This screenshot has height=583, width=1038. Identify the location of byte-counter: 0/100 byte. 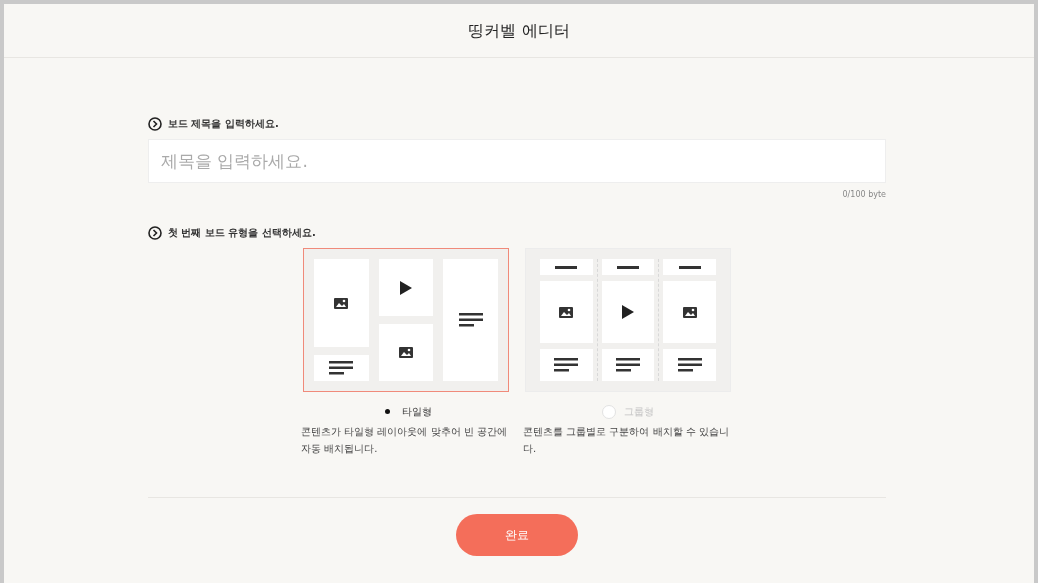
(864, 195).